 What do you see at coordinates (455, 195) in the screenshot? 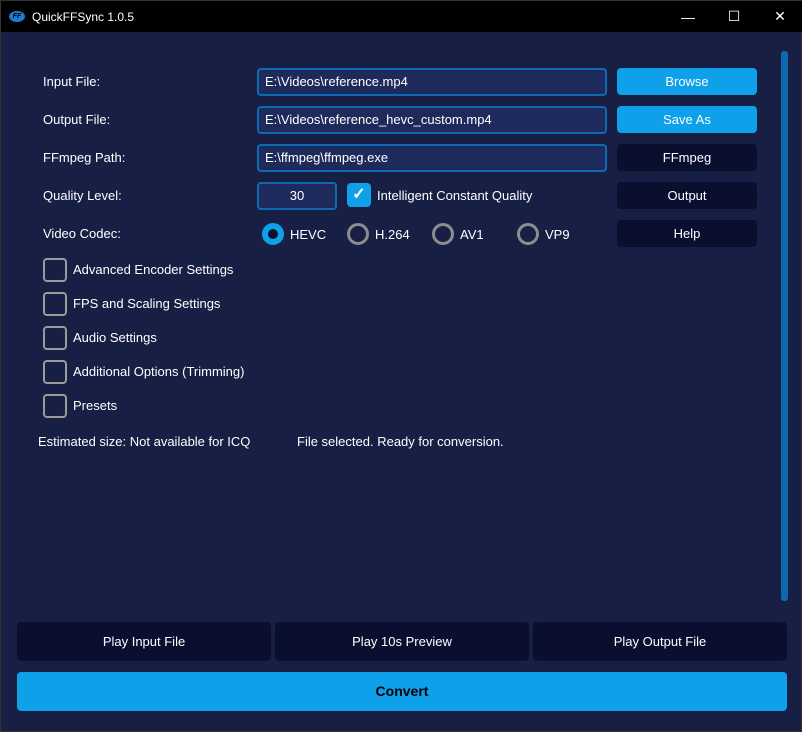
I see `icq-label: Intelligent Constant Quality` at bounding box center [455, 195].